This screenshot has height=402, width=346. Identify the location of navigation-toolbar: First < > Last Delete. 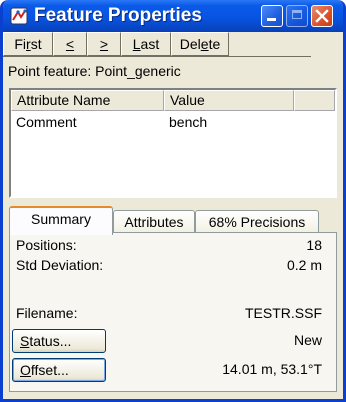
(157, 44).